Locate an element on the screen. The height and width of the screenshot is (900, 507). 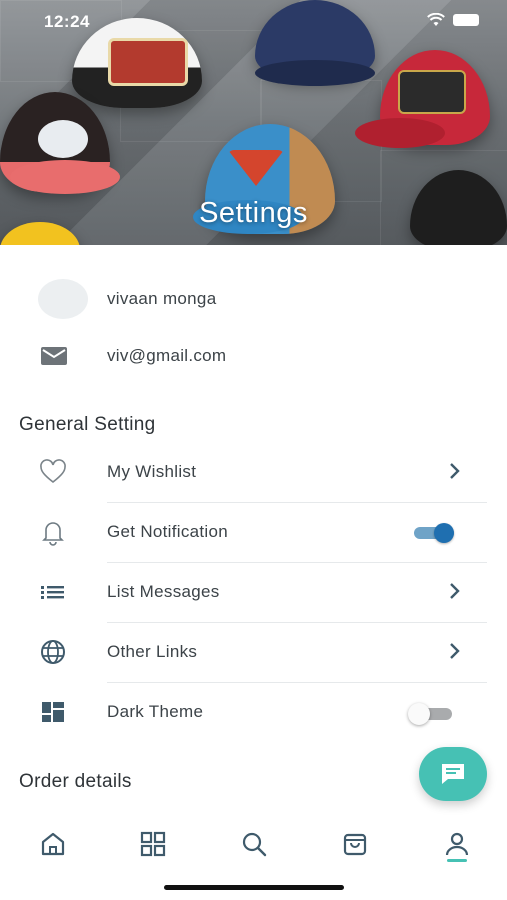
setting-row-wishlist: My Wishlist is located at coordinates (253, 472).